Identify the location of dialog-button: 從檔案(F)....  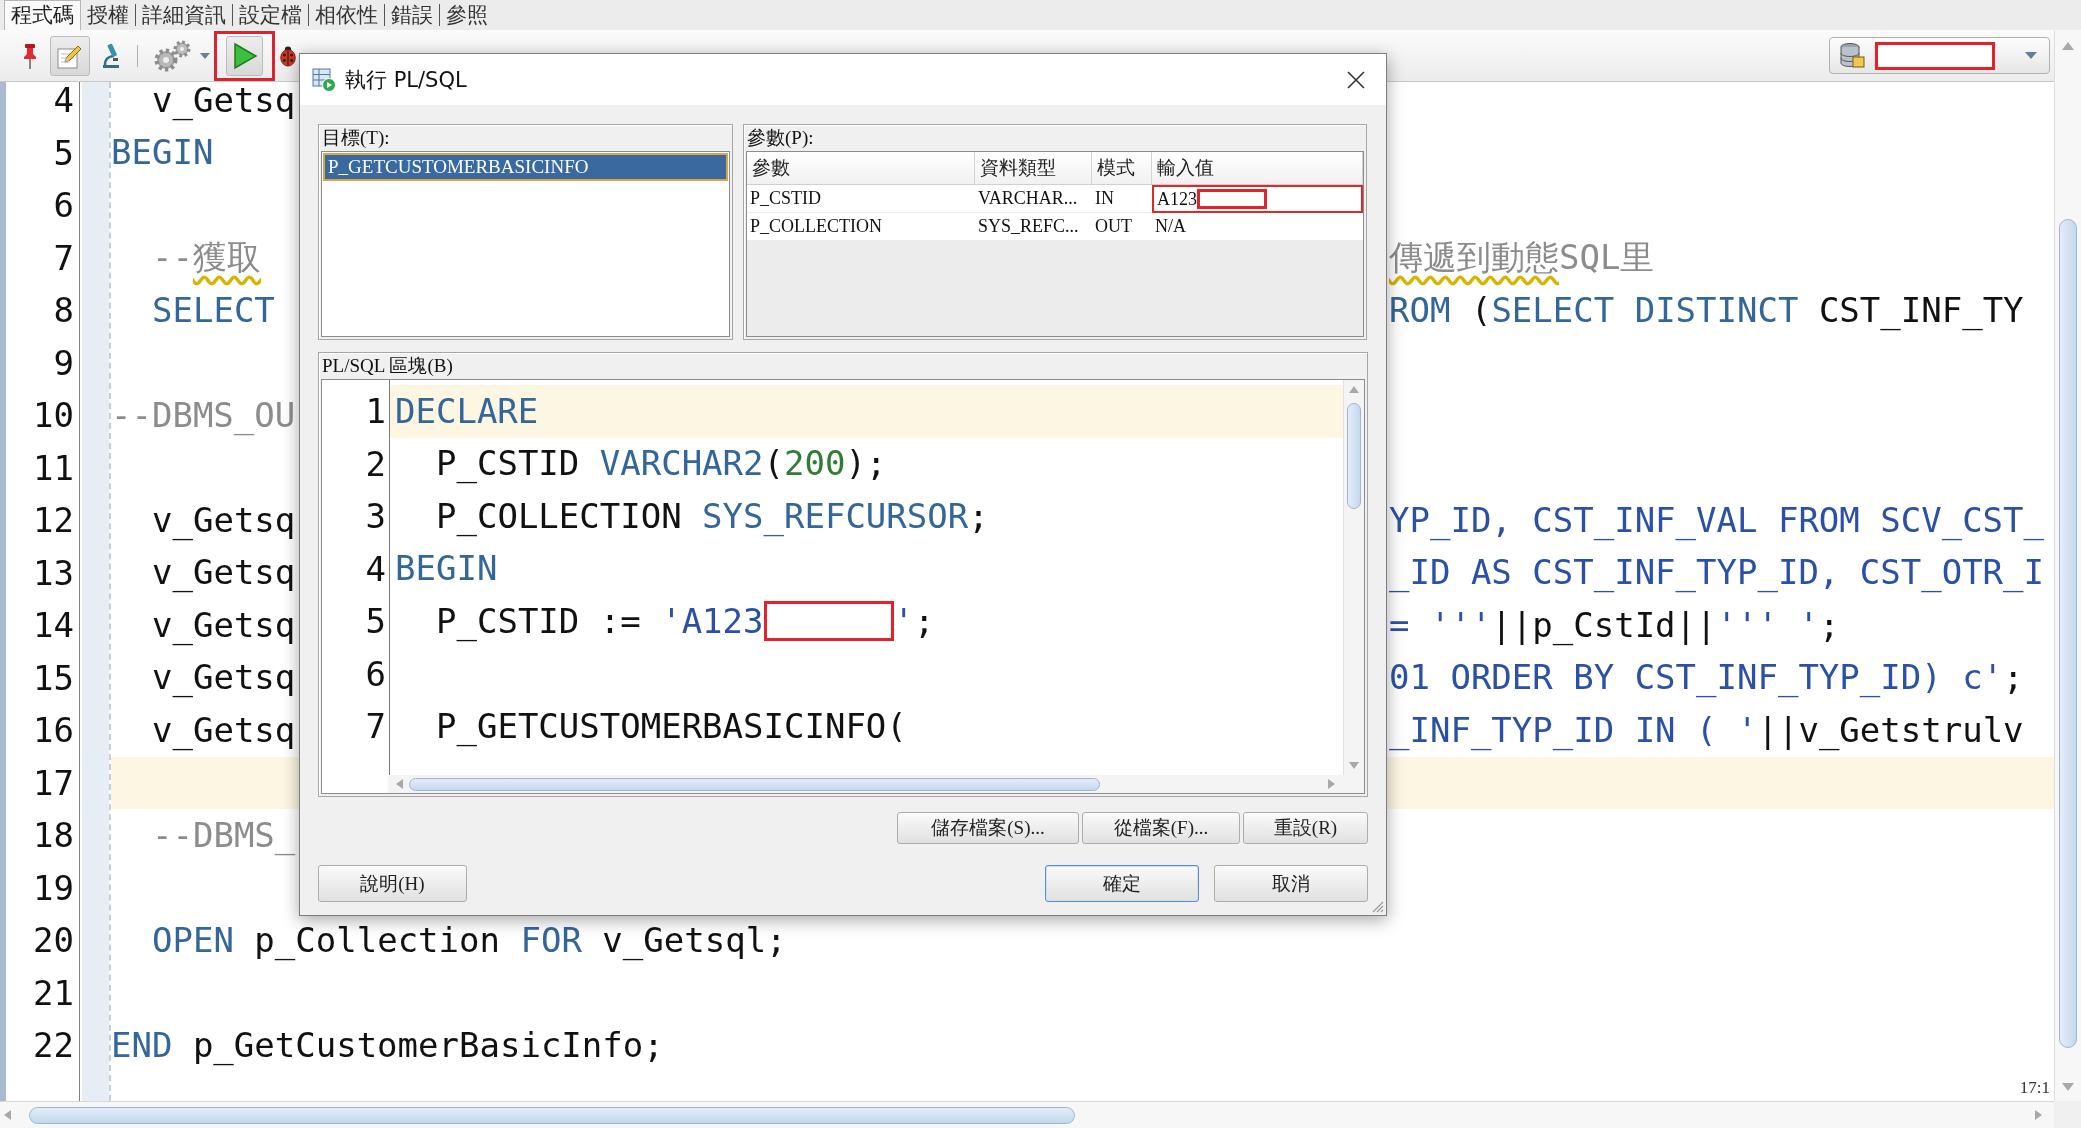
(1161, 828).